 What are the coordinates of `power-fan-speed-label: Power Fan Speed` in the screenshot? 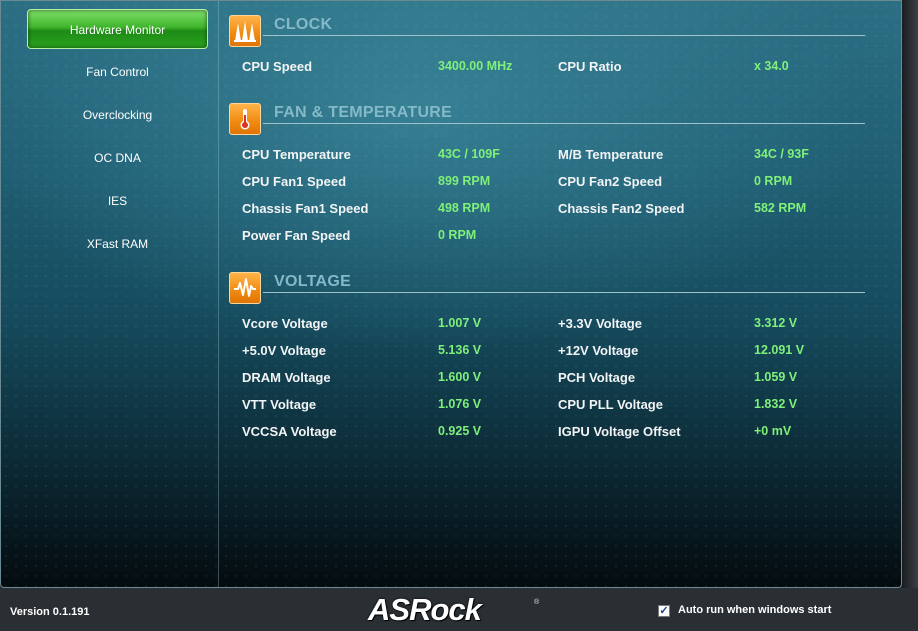 It's located at (296, 235).